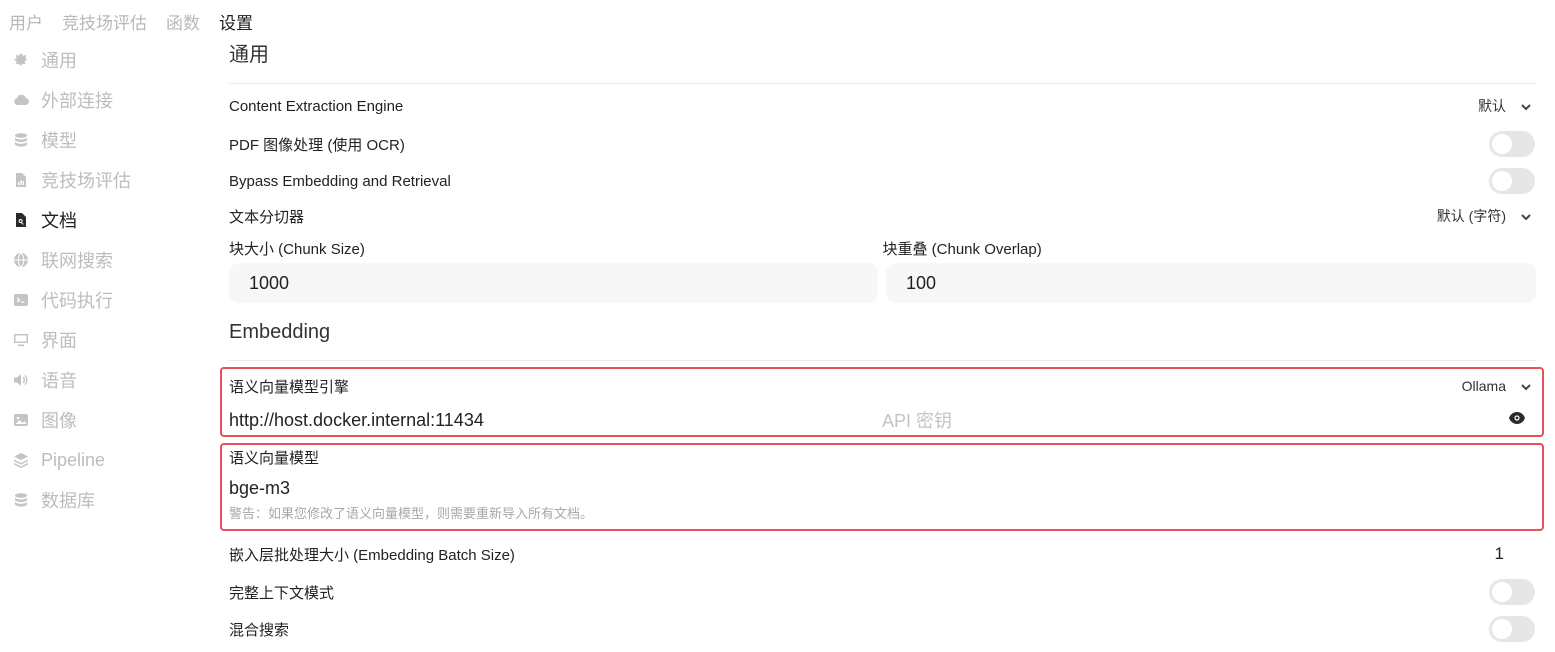 The width and height of the screenshot is (1555, 652). I want to click on pdf-ocr-label: PDF 图像处理 (使用 OCR), so click(317, 145).